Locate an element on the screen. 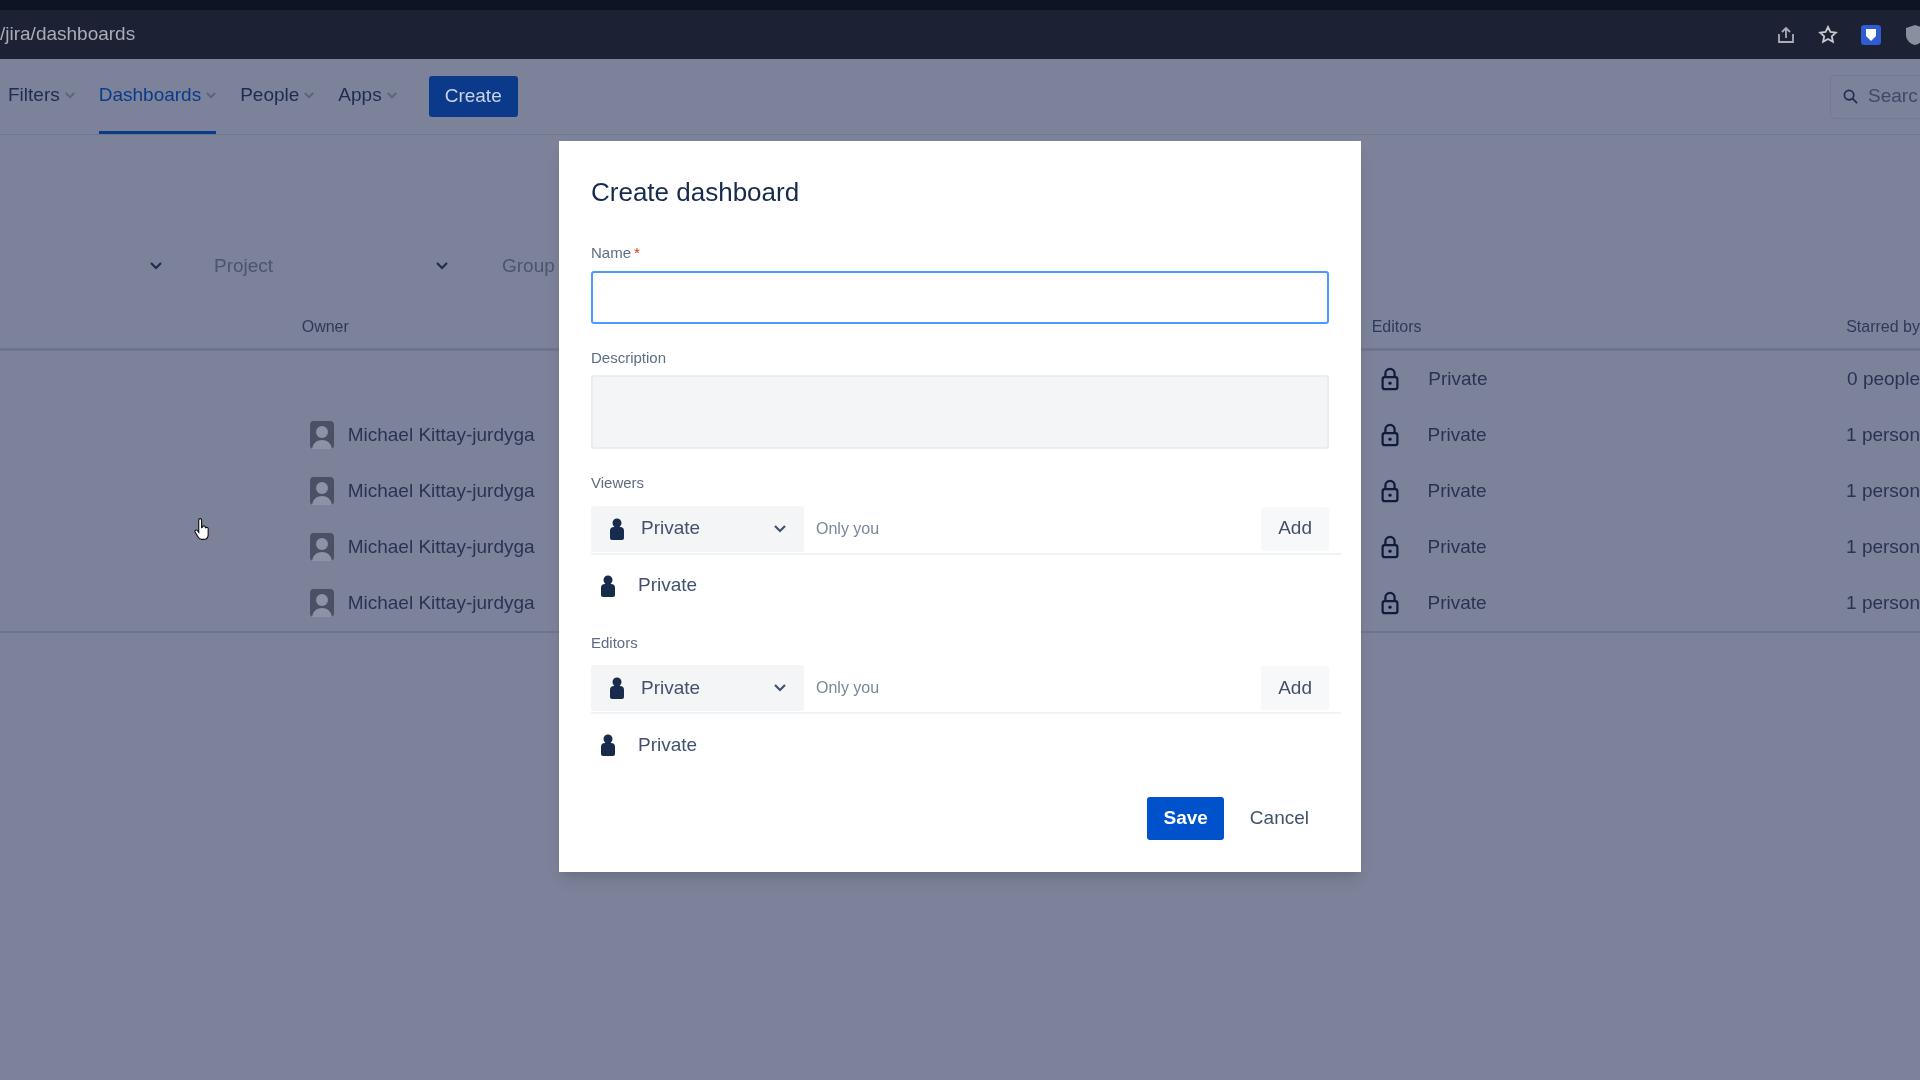 This screenshot has height=1080, width=1920. save-button: Save is located at coordinates (1185, 818).